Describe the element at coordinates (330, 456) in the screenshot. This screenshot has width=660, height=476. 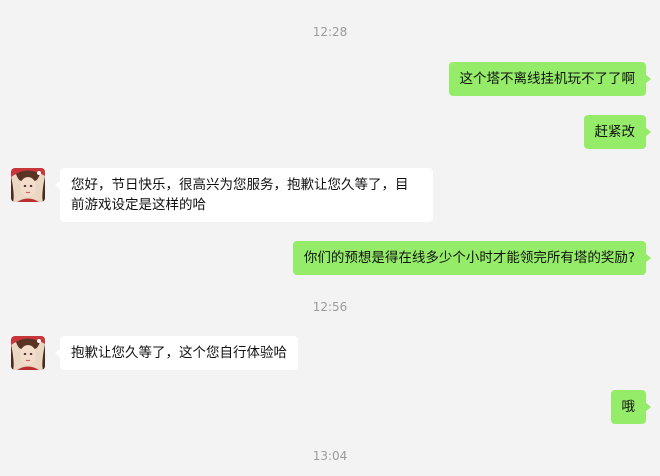
I see `timestamp: 13:04` at that location.